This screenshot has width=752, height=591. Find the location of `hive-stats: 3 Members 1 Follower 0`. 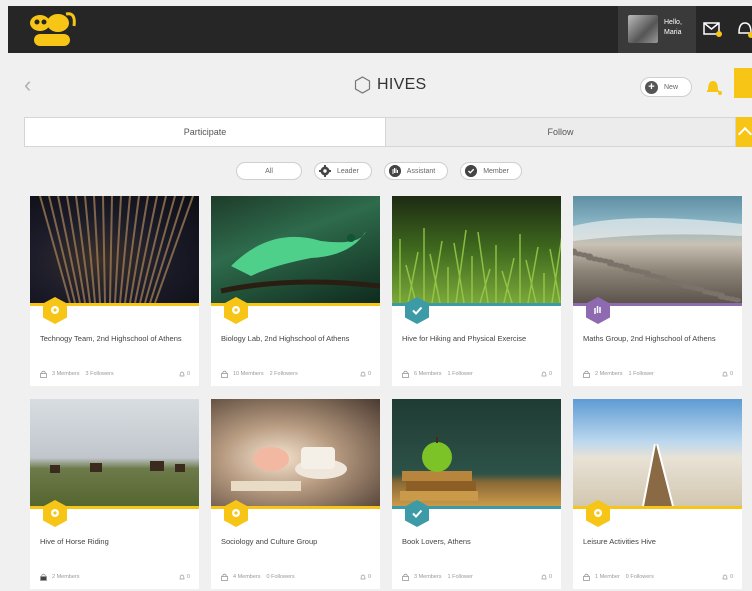

hive-stats: 3 Members 1 Follower 0 is located at coordinates (477, 577).